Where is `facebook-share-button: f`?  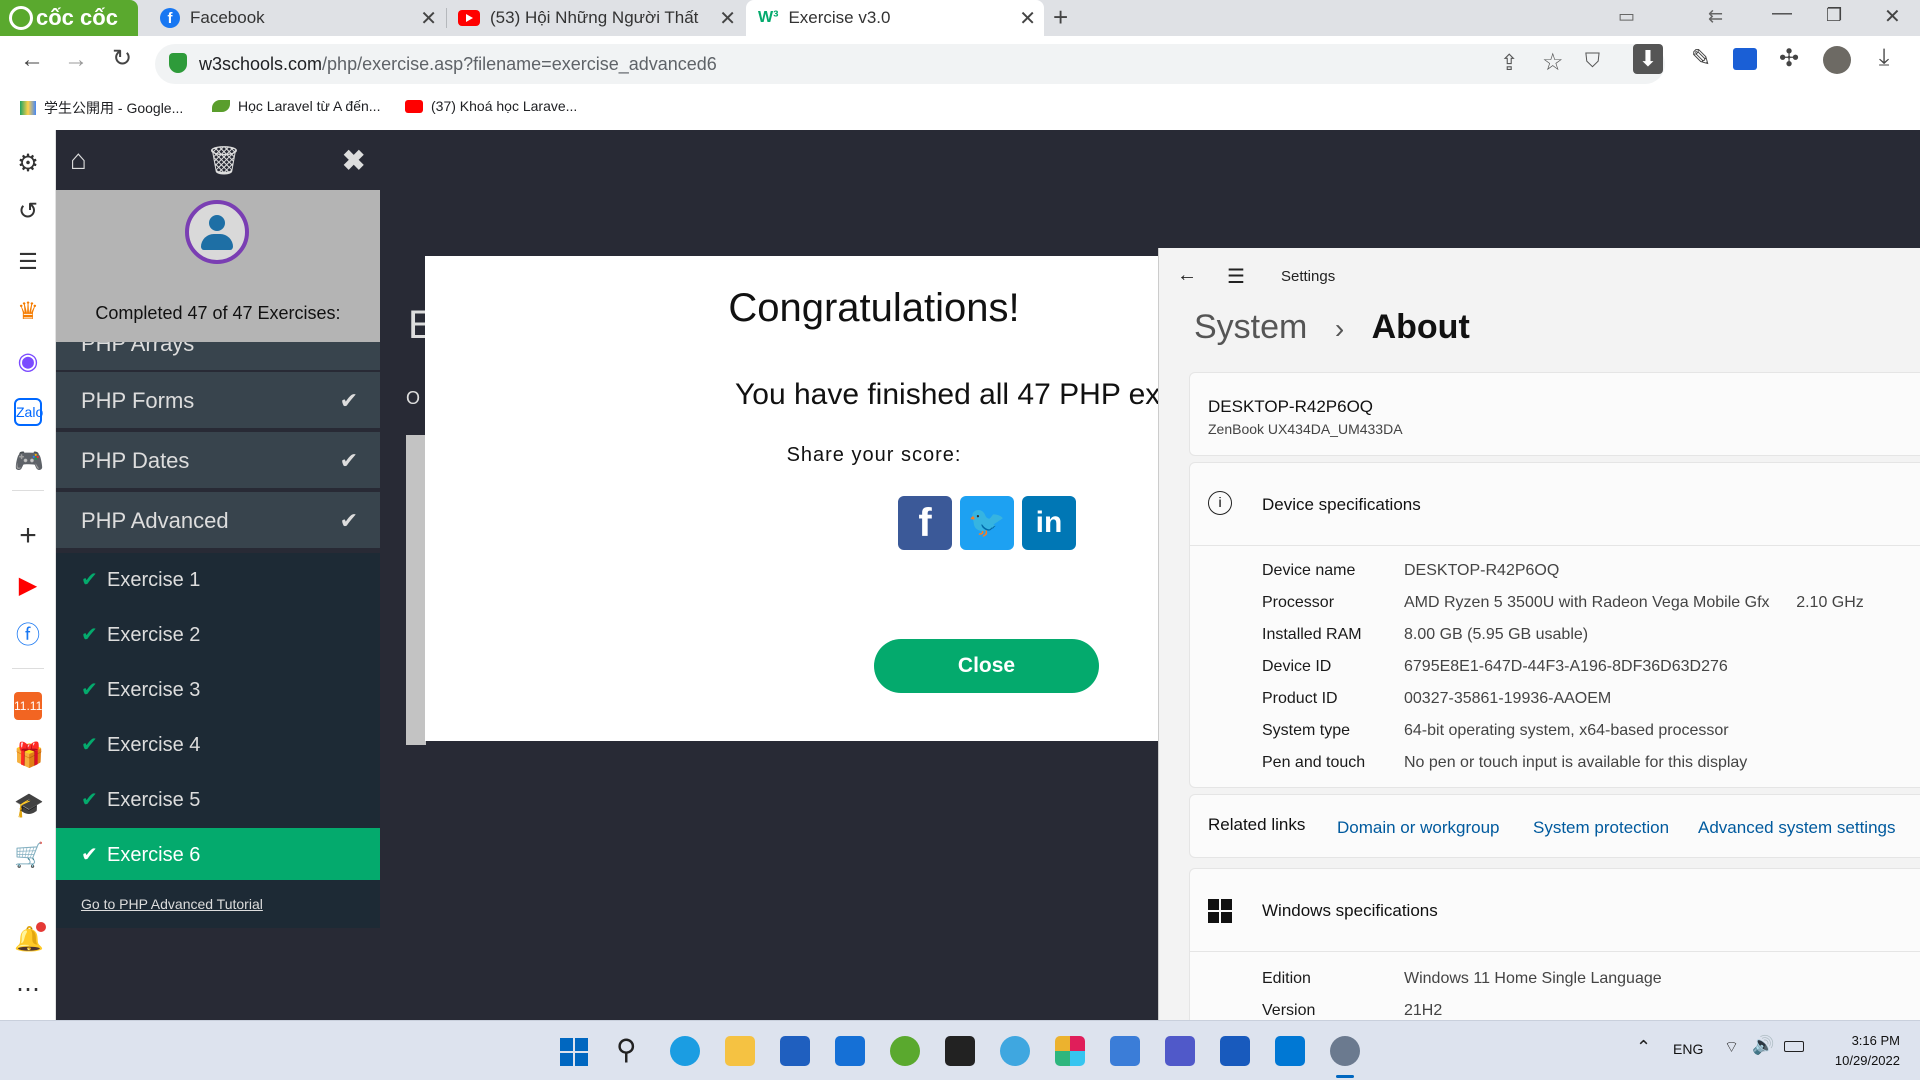
facebook-share-button: f is located at coordinates (925, 523).